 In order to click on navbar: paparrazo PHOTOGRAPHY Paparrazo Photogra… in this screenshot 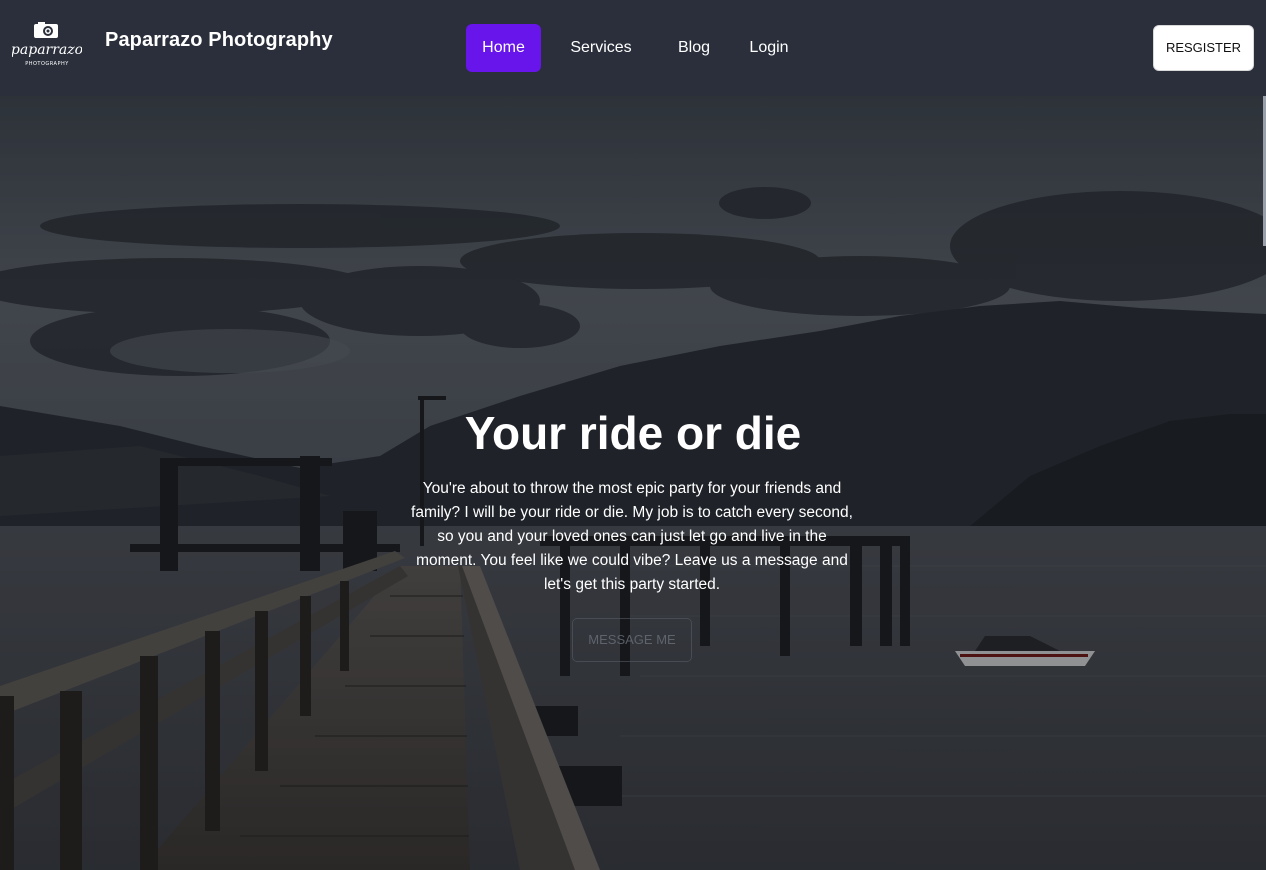, I will do `click(633, 48)`.